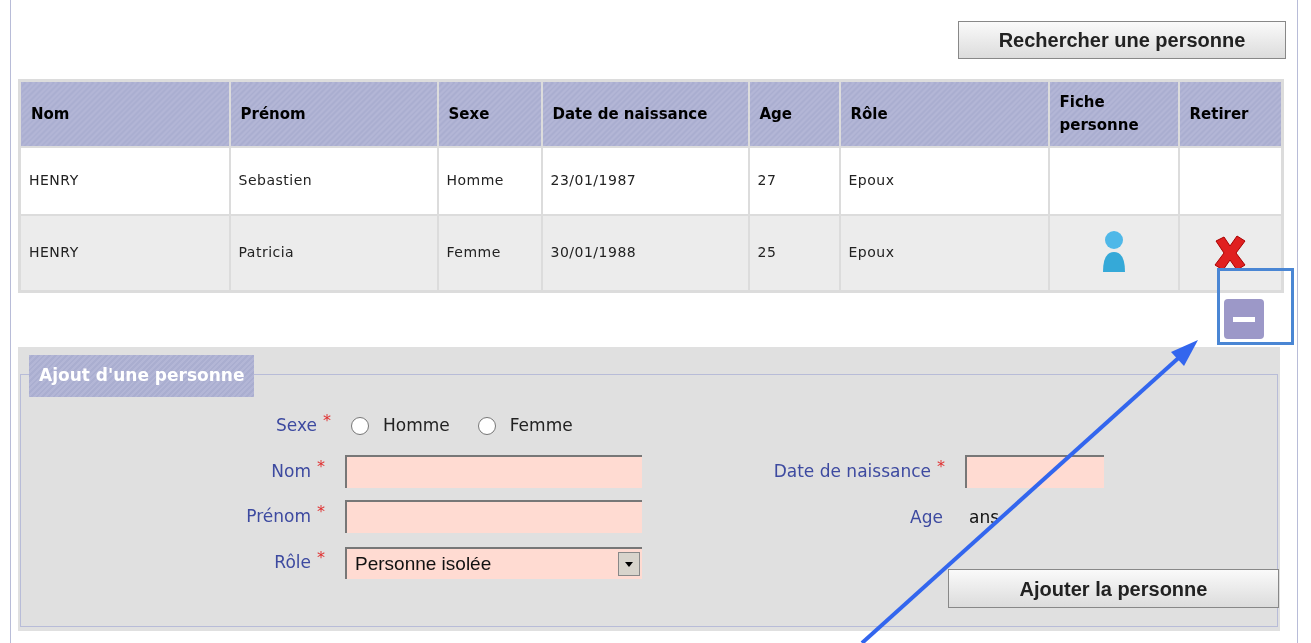 Image resolution: width=1311 pixels, height=643 pixels. Describe the element at coordinates (493, 516) in the screenshot. I see `first-name-input` at that location.